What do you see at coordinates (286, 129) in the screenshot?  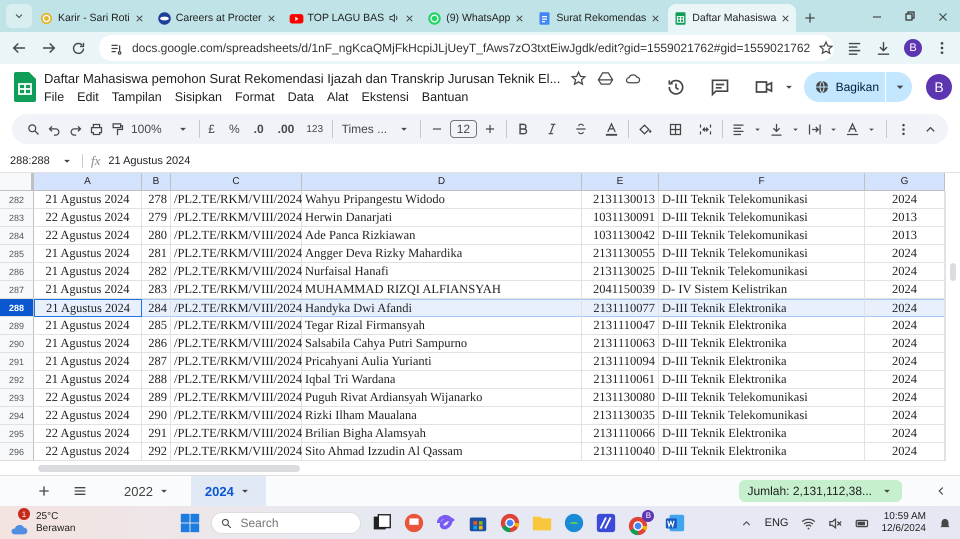 I see `increase-decimal-button: .00` at bounding box center [286, 129].